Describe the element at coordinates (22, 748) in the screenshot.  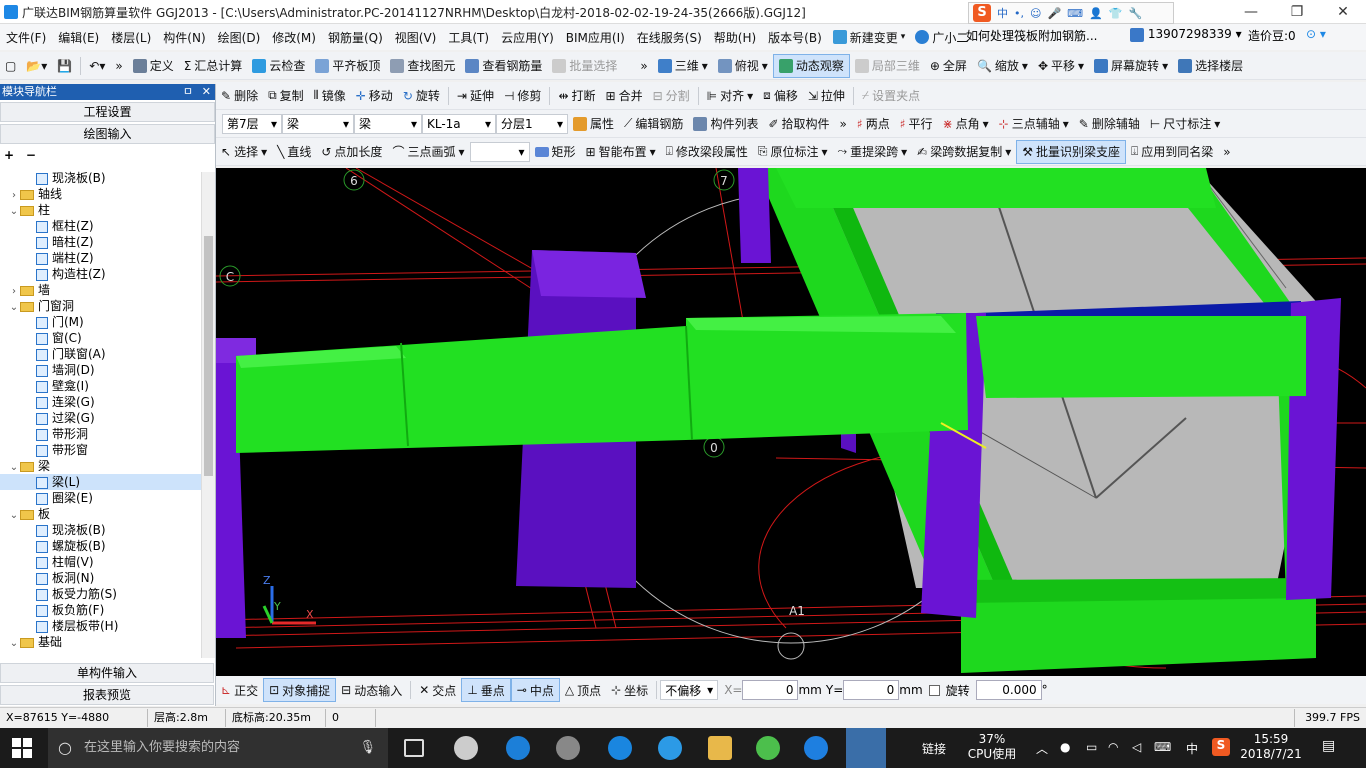
I see `windows-start-icon` at that location.